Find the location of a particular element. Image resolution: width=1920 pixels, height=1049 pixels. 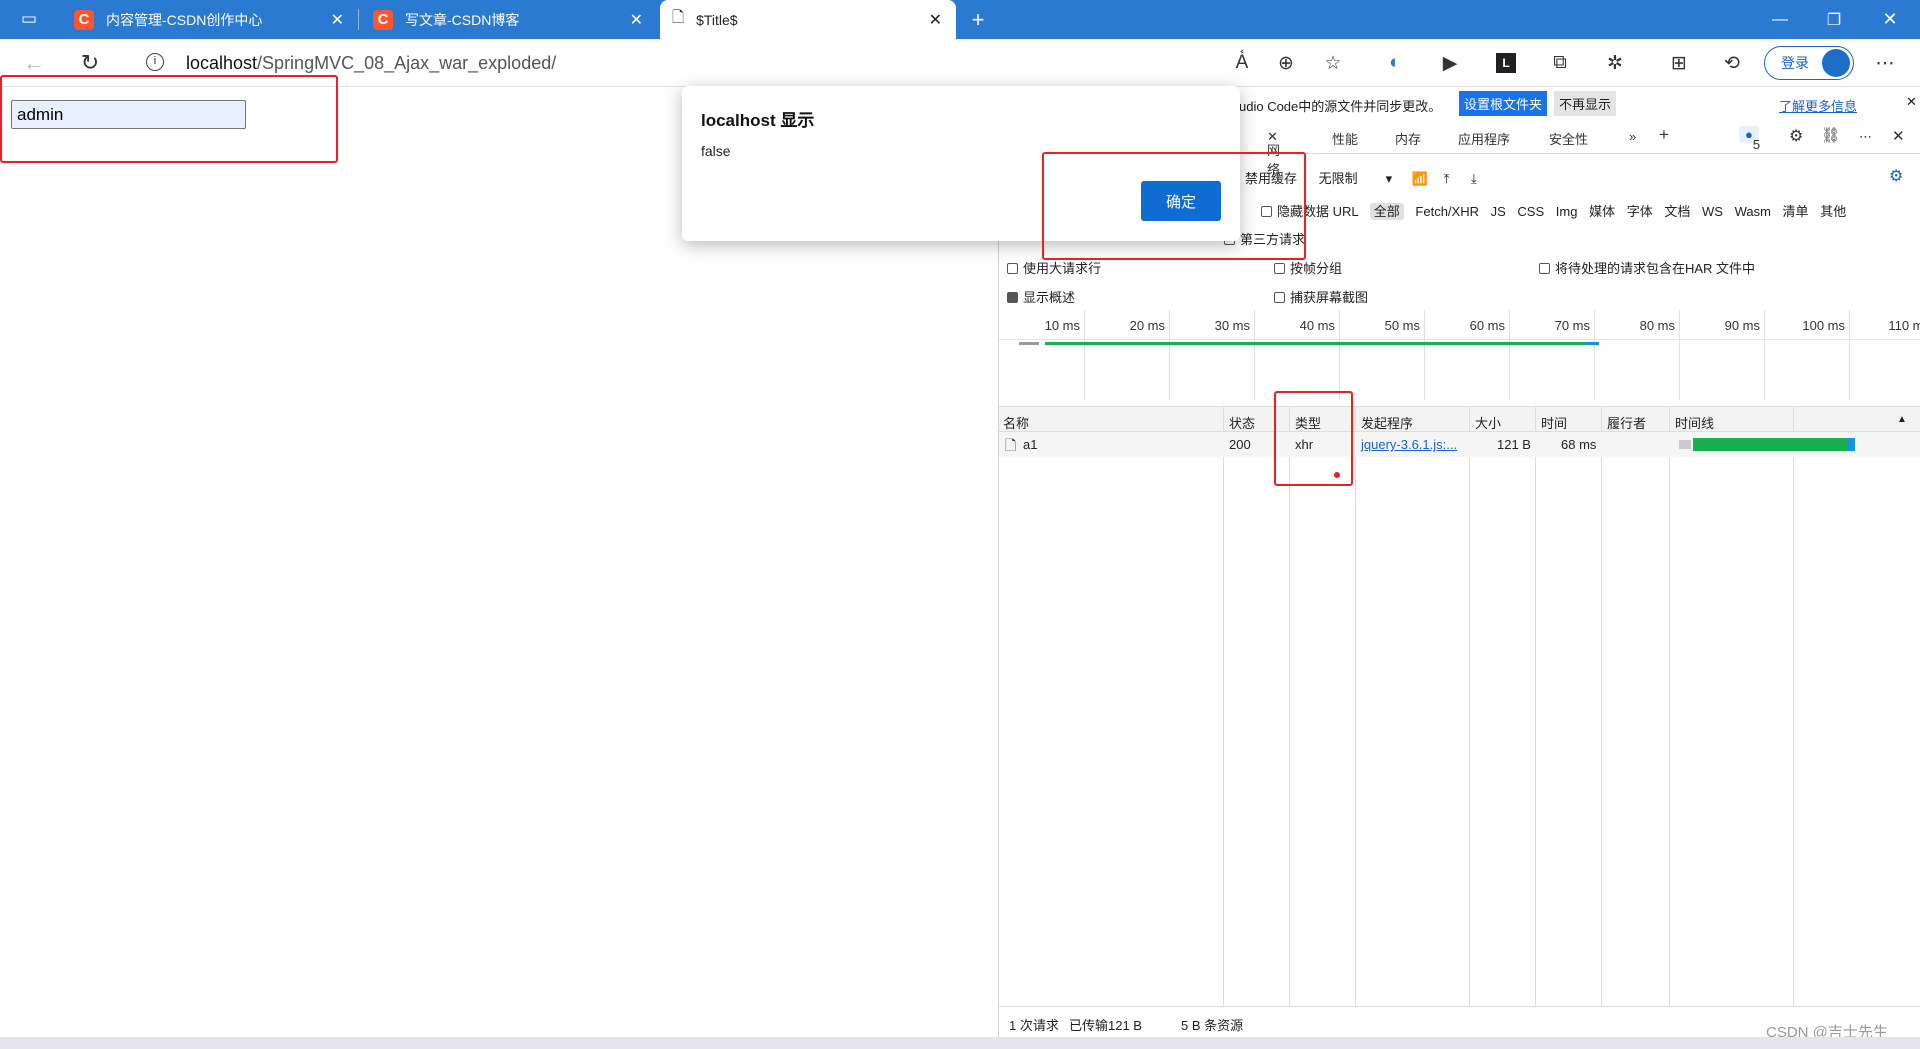

tab-application: 应用程序 is located at coordinates (1484, 138).